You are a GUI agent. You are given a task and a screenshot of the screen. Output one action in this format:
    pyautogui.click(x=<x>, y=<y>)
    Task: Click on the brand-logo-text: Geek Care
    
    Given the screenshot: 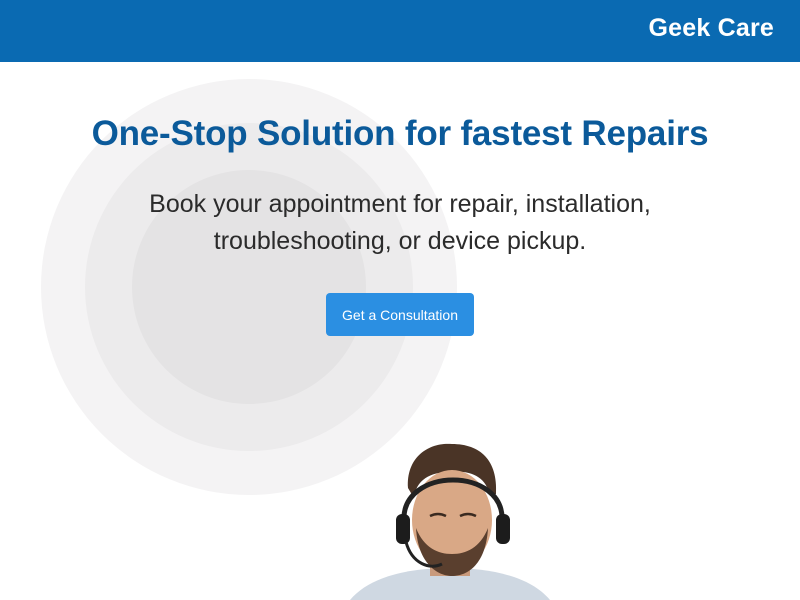 What is the action you would take?
    pyautogui.click(x=712, y=28)
    